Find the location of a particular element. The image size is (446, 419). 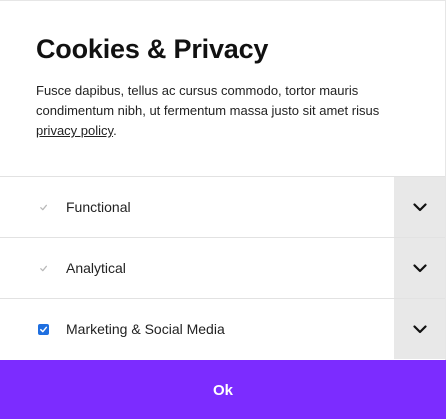

option-marketing: Marketing & Social Media is located at coordinates (178, 329).